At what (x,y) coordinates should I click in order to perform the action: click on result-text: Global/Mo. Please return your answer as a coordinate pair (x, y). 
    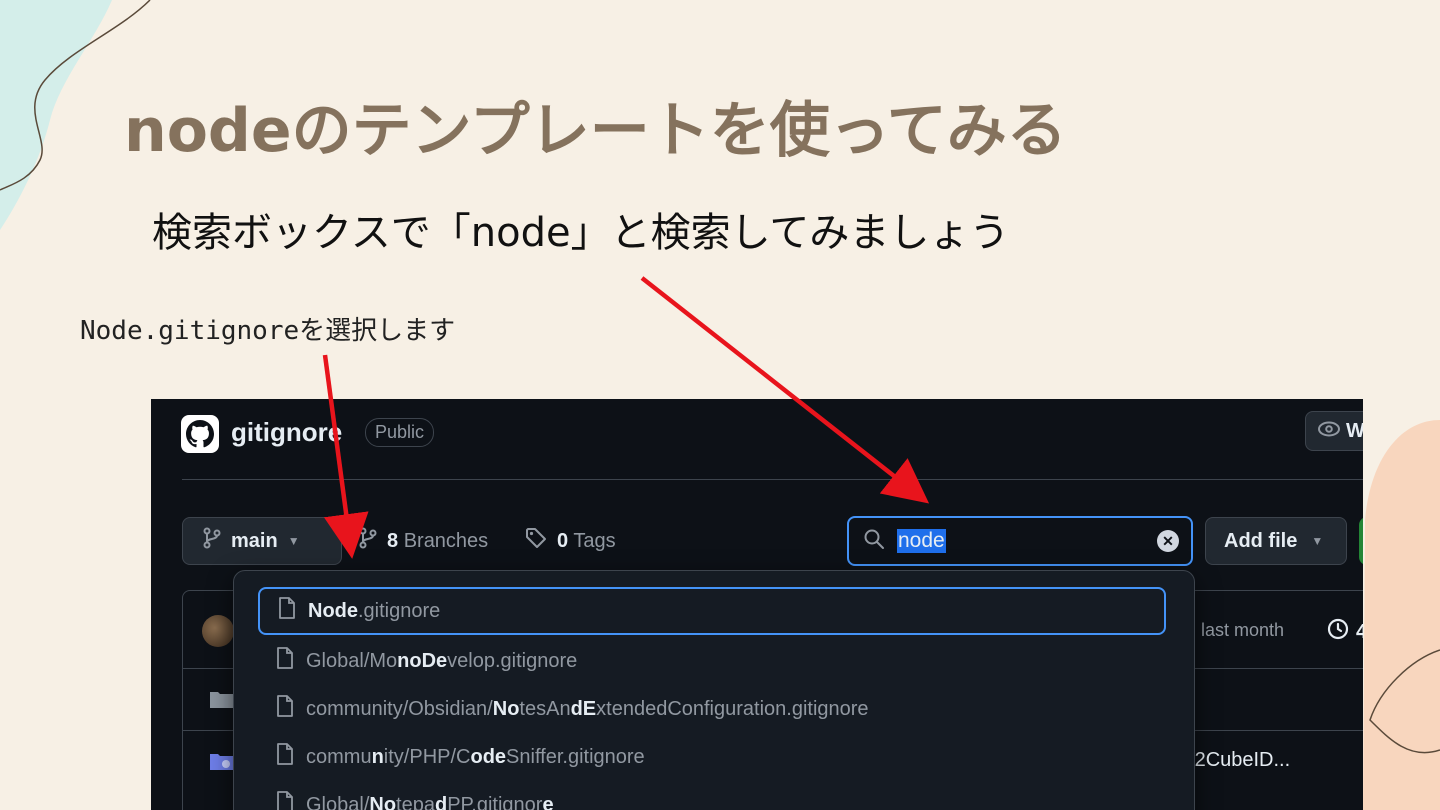
    Looking at the image, I should click on (352, 660).